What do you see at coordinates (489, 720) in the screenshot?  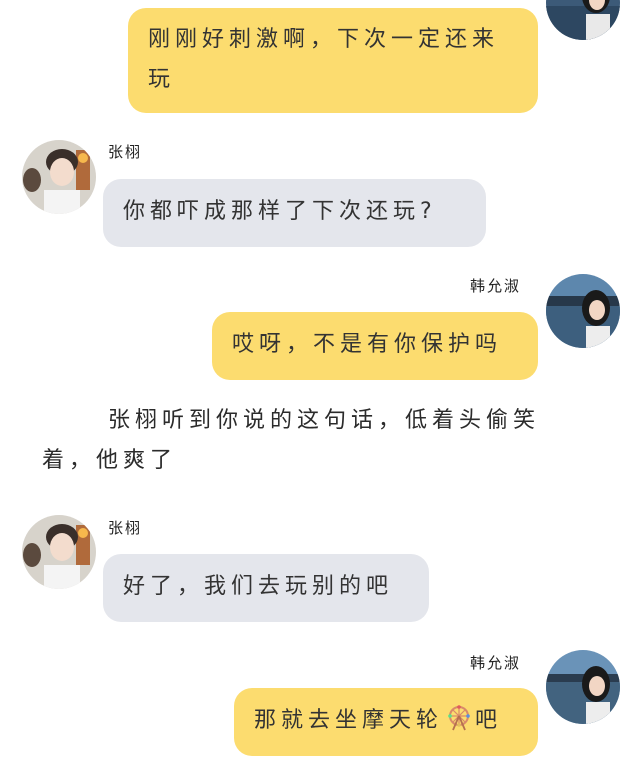 I see `message-text: 吧` at bounding box center [489, 720].